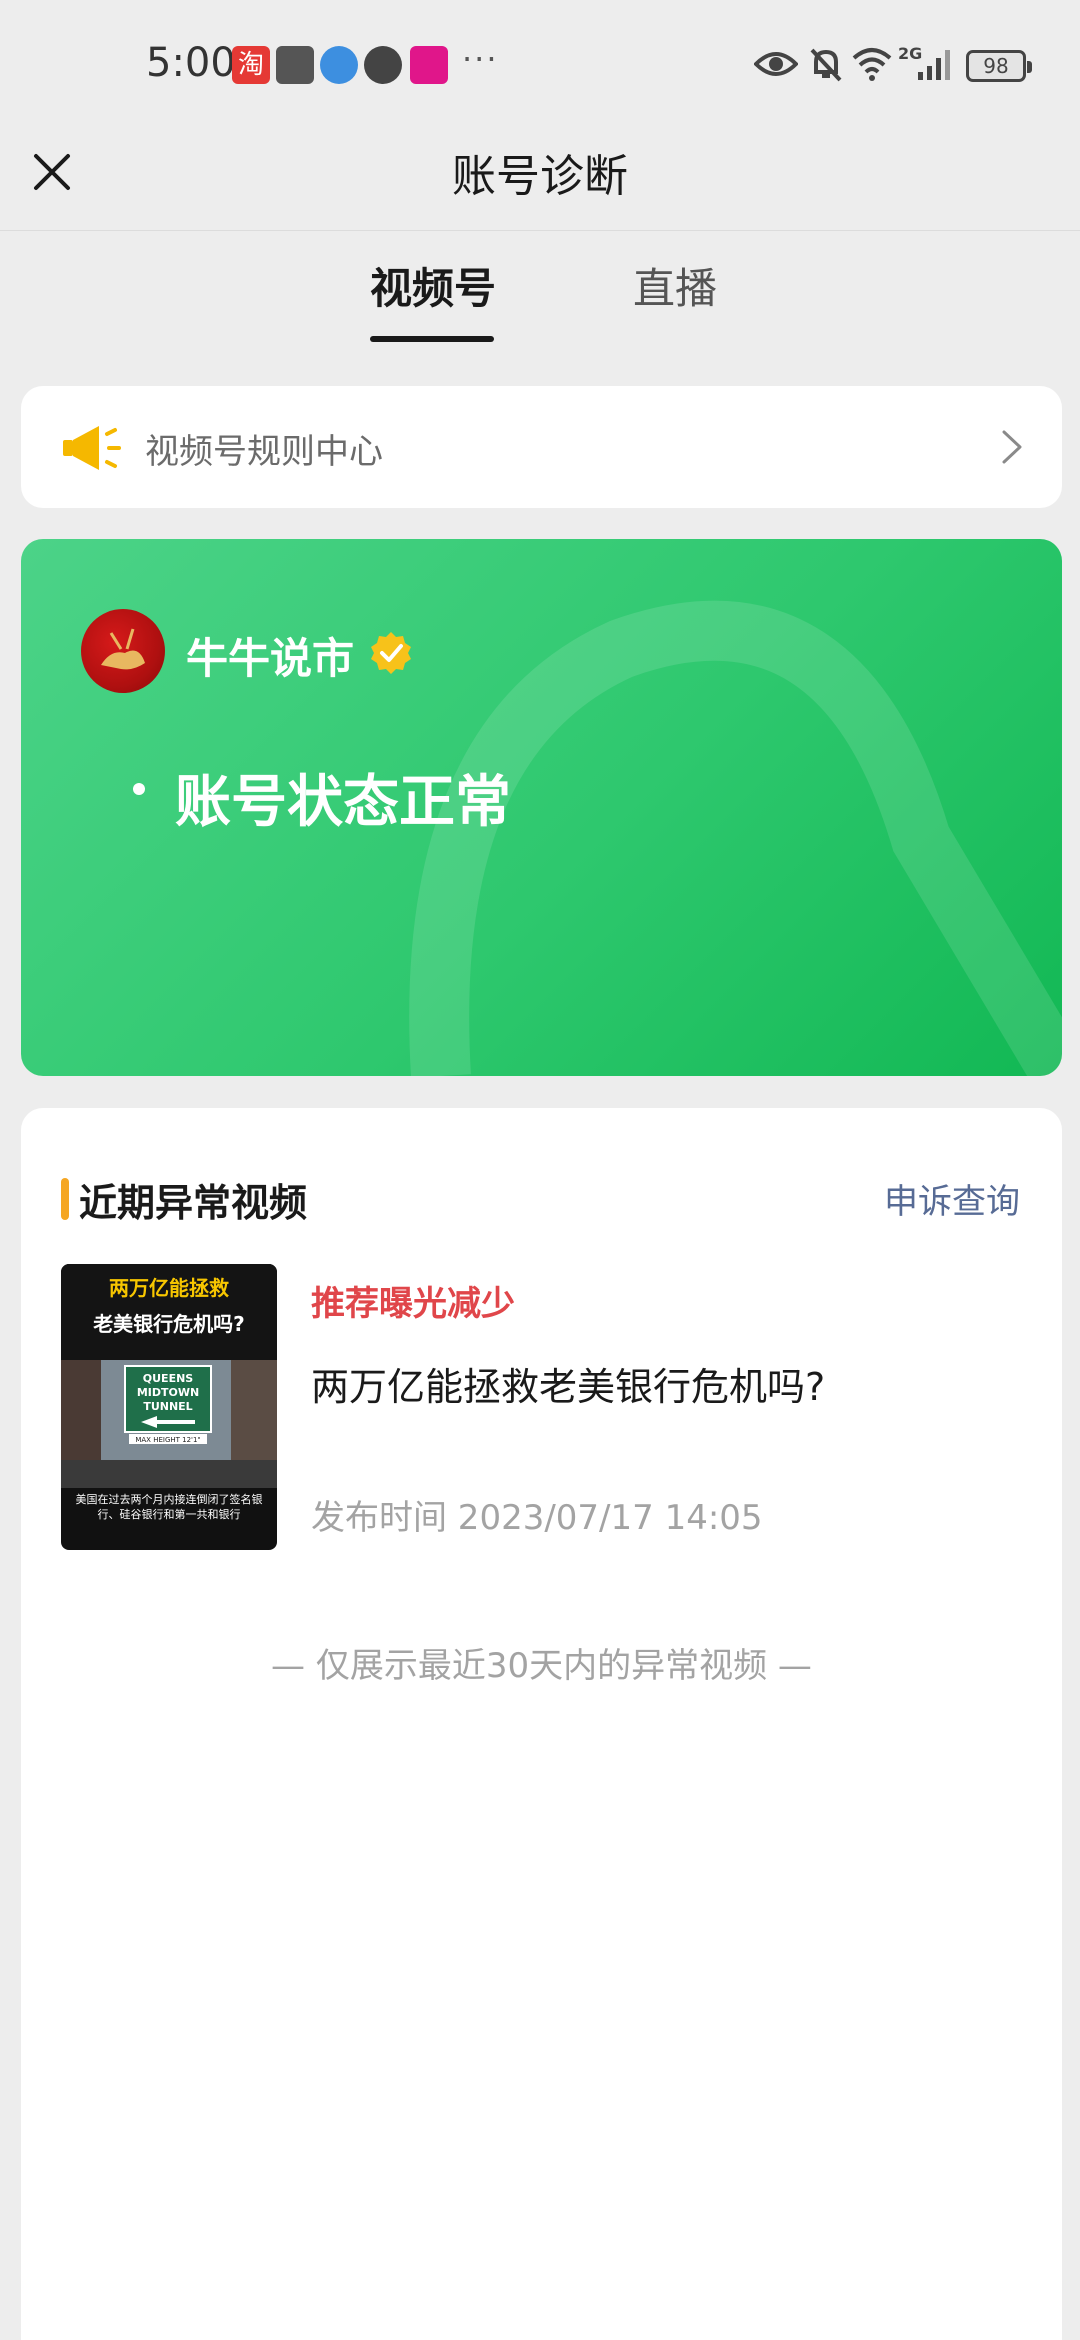 Image resolution: width=1080 pixels, height=2340 pixels. I want to click on thumbnail-header: 两万亿能拯救 老美银行危机吗?, so click(169, 1312).